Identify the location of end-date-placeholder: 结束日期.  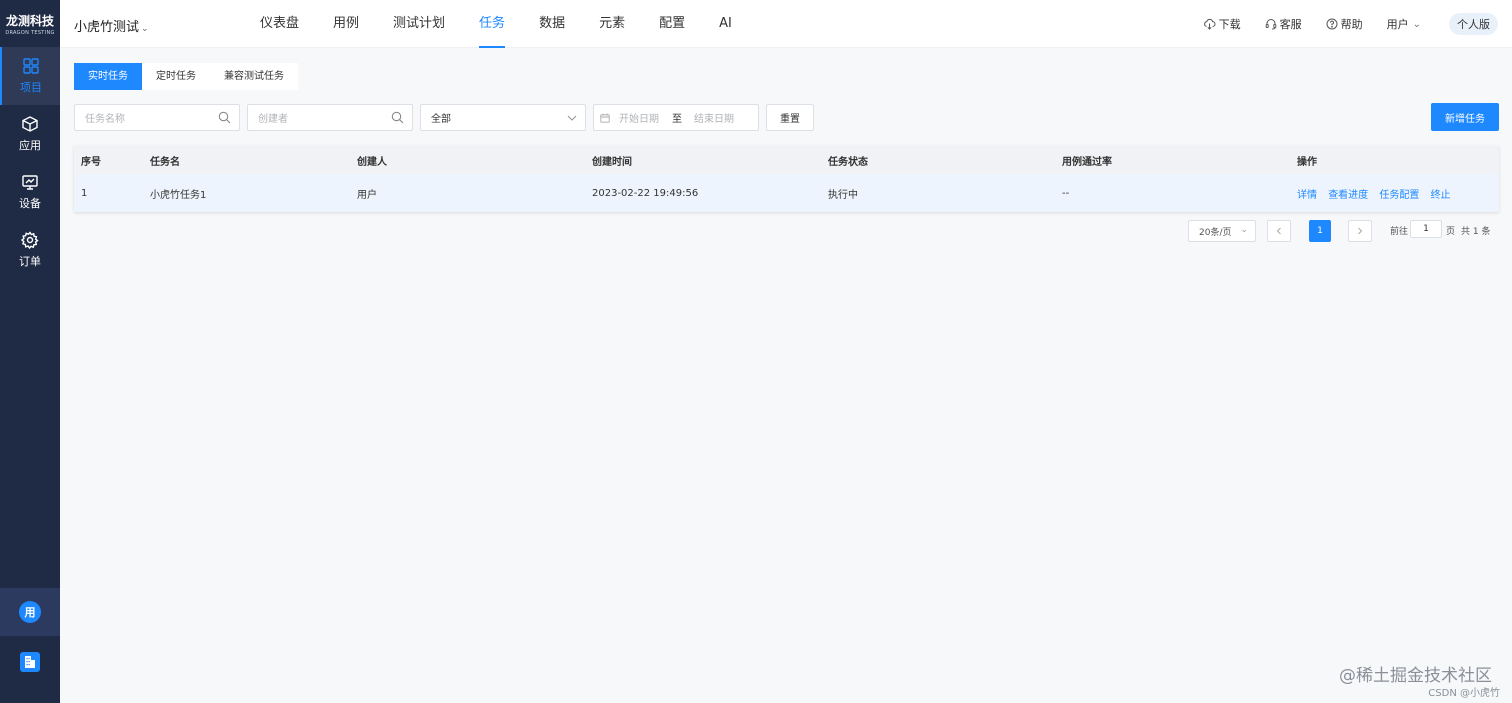
(714, 119).